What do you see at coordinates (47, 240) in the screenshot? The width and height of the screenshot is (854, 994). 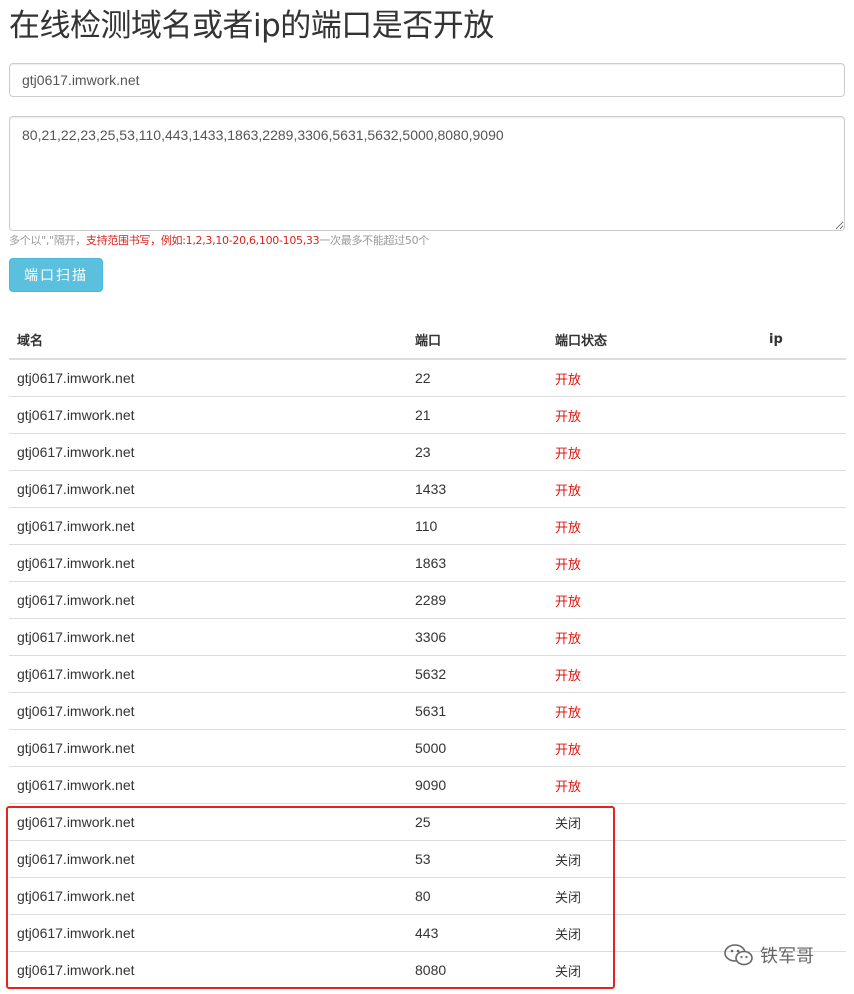 I see `help-part-1: 多个以","隔开，` at bounding box center [47, 240].